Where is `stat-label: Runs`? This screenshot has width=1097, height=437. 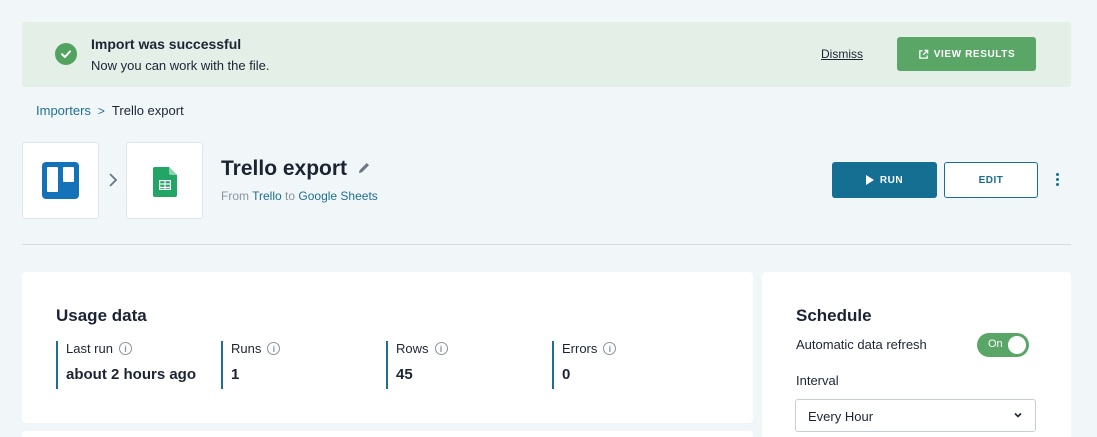 stat-label: Runs is located at coordinates (246, 348).